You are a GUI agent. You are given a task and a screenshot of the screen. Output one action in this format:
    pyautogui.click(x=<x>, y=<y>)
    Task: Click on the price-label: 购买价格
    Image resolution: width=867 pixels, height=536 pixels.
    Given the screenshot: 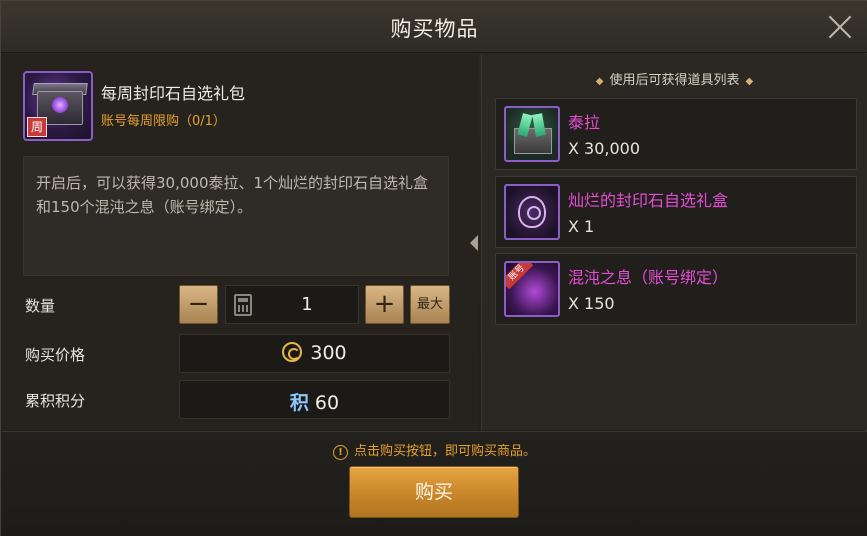 What is the action you would take?
    pyautogui.click(x=55, y=355)
    